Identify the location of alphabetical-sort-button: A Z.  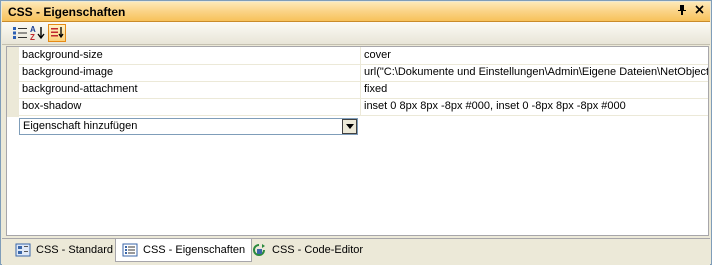
(38, 33).